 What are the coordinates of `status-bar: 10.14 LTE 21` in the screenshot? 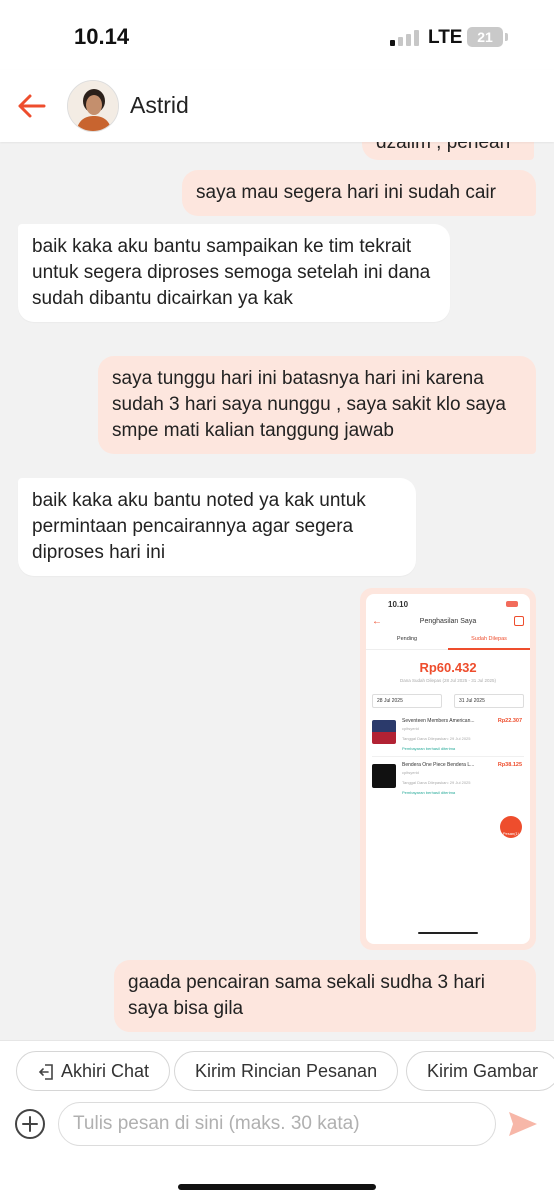 It's located at (277, 35).